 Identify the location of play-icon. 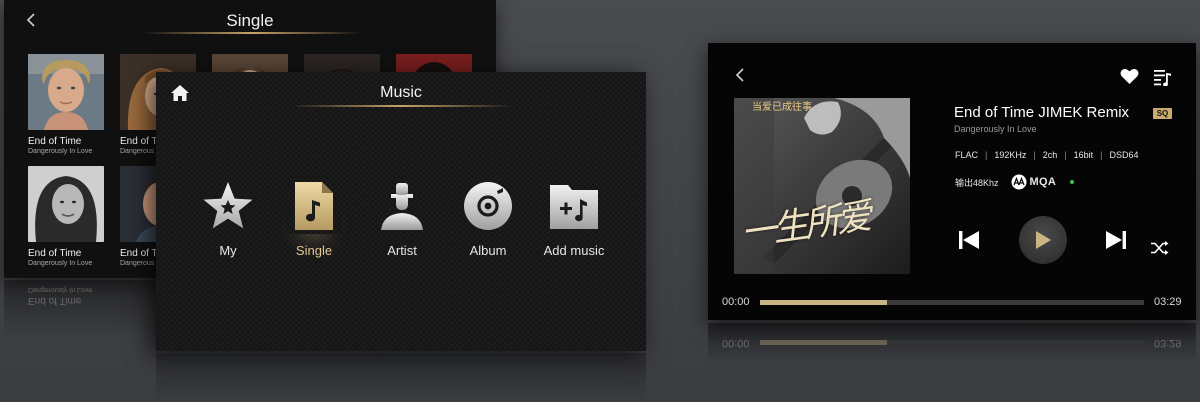
(1043, 240).